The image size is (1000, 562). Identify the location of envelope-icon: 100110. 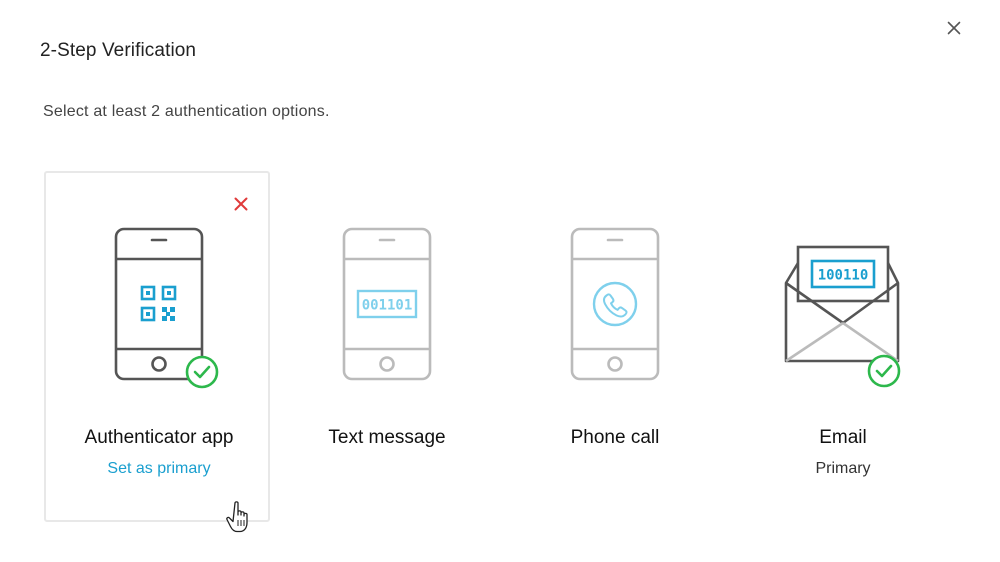
(842, 316).